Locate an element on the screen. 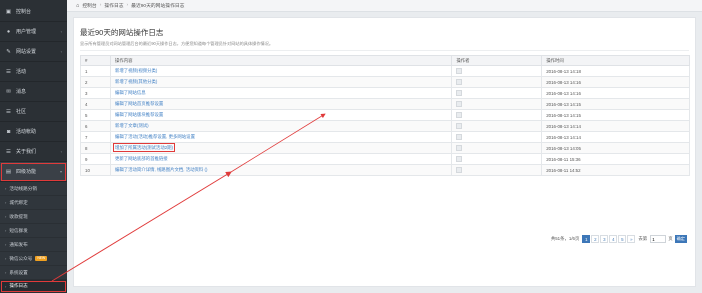 The height and width of the screenshot is (293, 702). row-content-link: 编辑了网站首页推荐设置 is located at coordinates (139, 103).